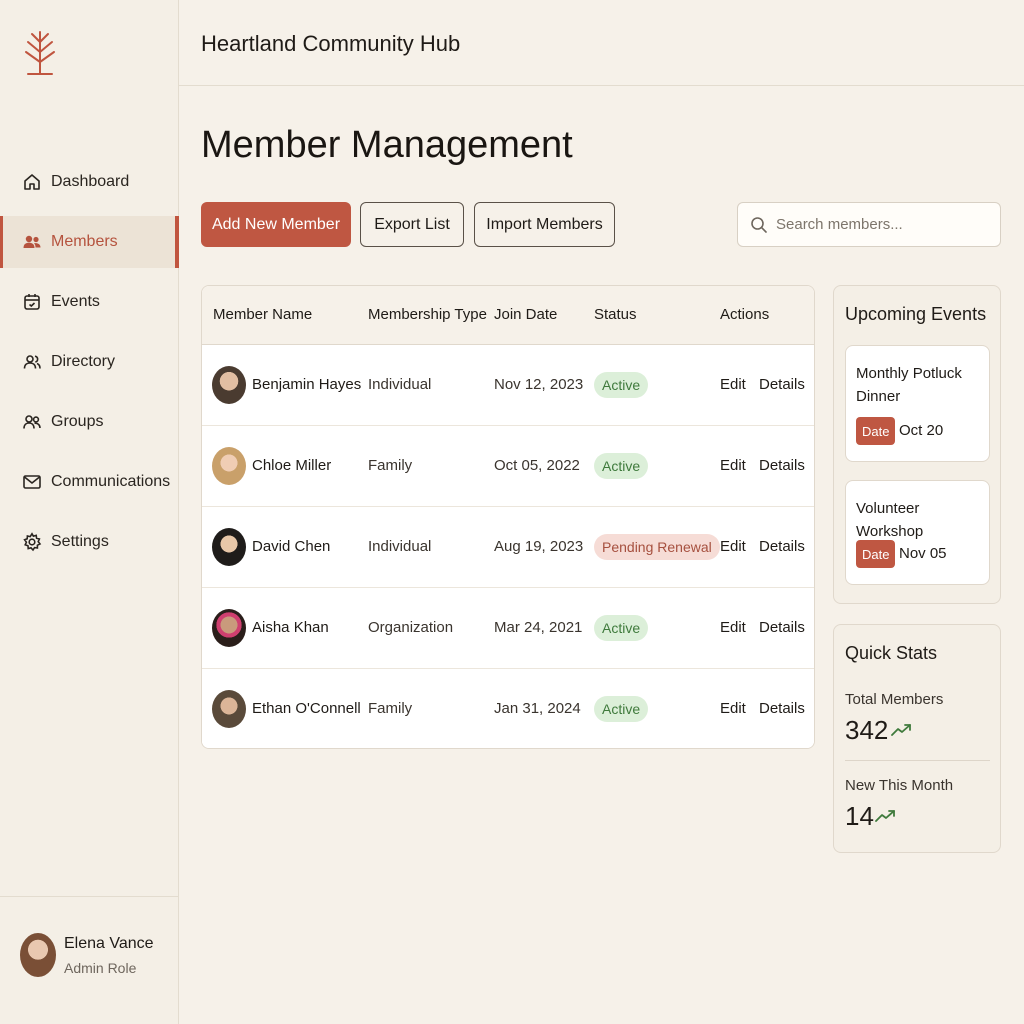 Image resolution: width=1024 pixels, height=1024 pixels. Describe the element at coordinates (601, 43) in the screenshot. I see `top-header: Heartland Community Hub` at that location.